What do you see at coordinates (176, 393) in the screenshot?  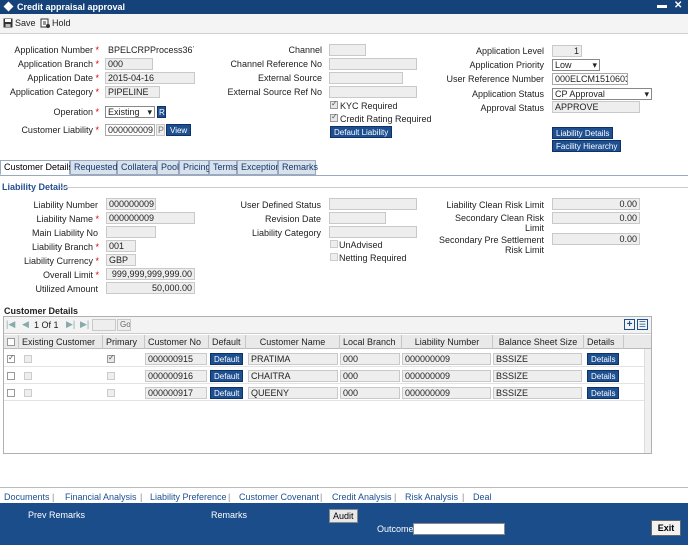 I see `customer-no-cell: 000000917` at bounding box center [176, 393].